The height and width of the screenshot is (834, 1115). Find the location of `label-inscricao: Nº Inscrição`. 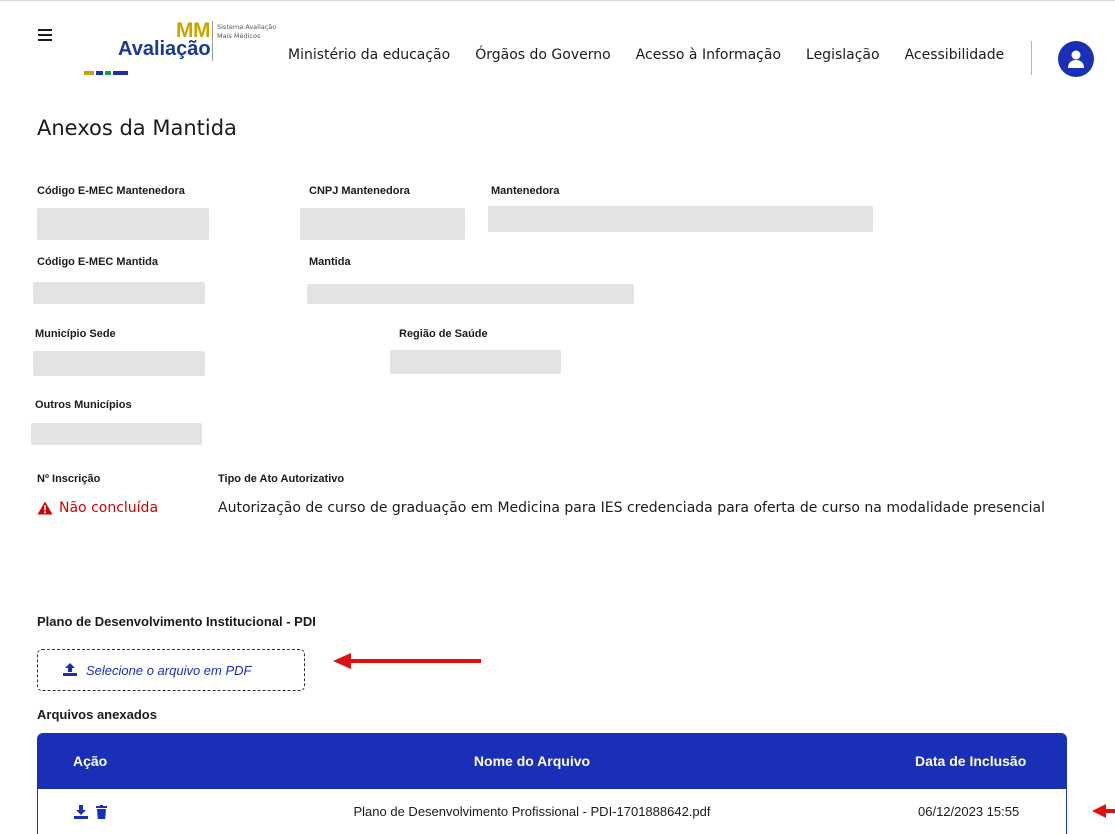

label-inscricao: Nº Inscrição is located at coordinates (69, 479).